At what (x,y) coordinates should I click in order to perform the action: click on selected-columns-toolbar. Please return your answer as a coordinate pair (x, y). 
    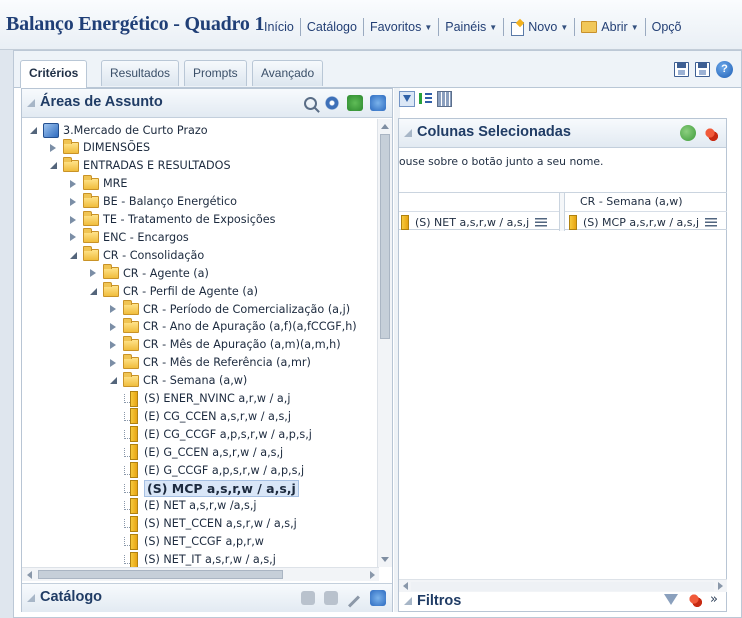
    Looking at the image, I should click on (699, 133).